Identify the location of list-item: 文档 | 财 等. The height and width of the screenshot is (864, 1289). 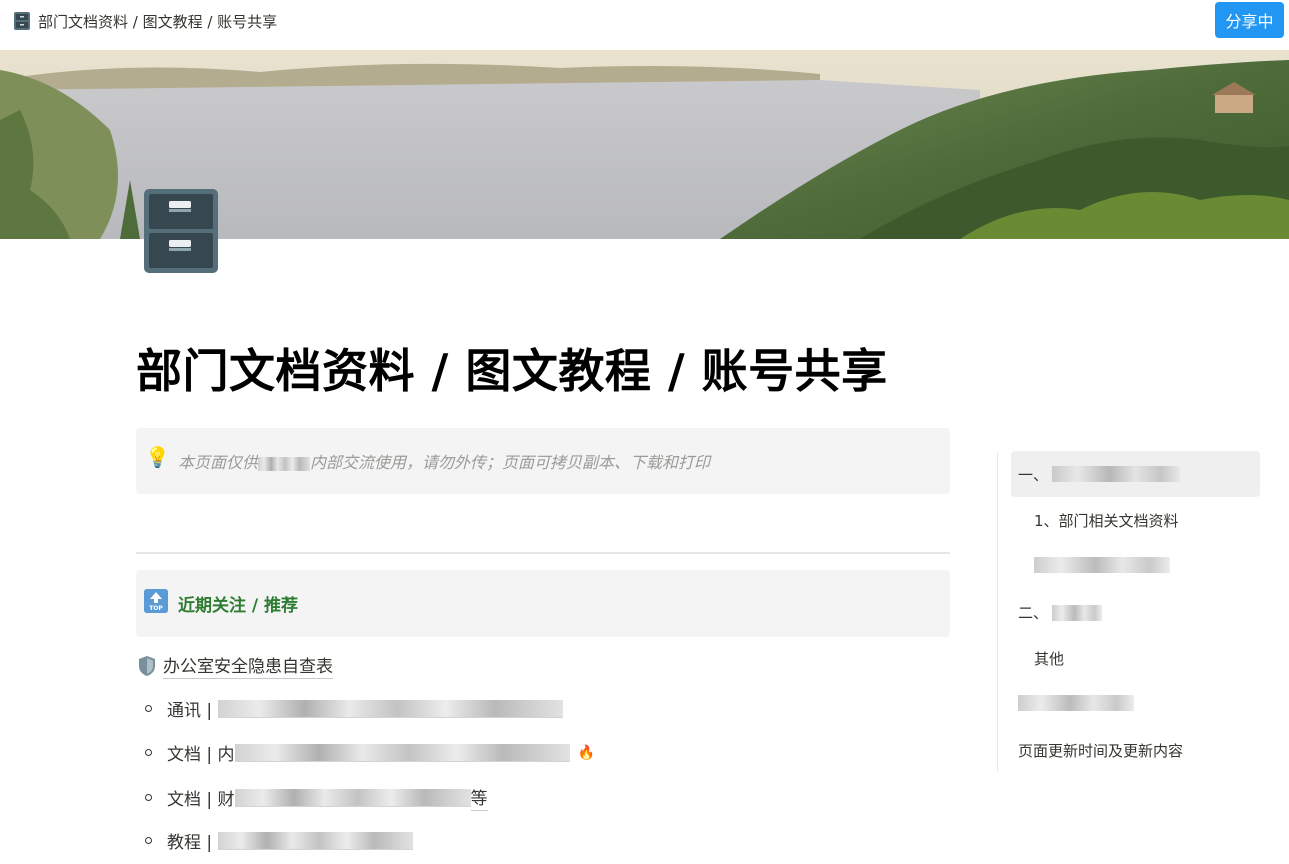
(316, 797).